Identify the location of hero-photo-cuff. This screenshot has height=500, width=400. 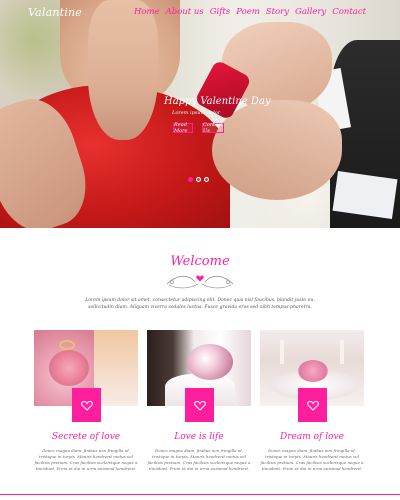
(365, 195).